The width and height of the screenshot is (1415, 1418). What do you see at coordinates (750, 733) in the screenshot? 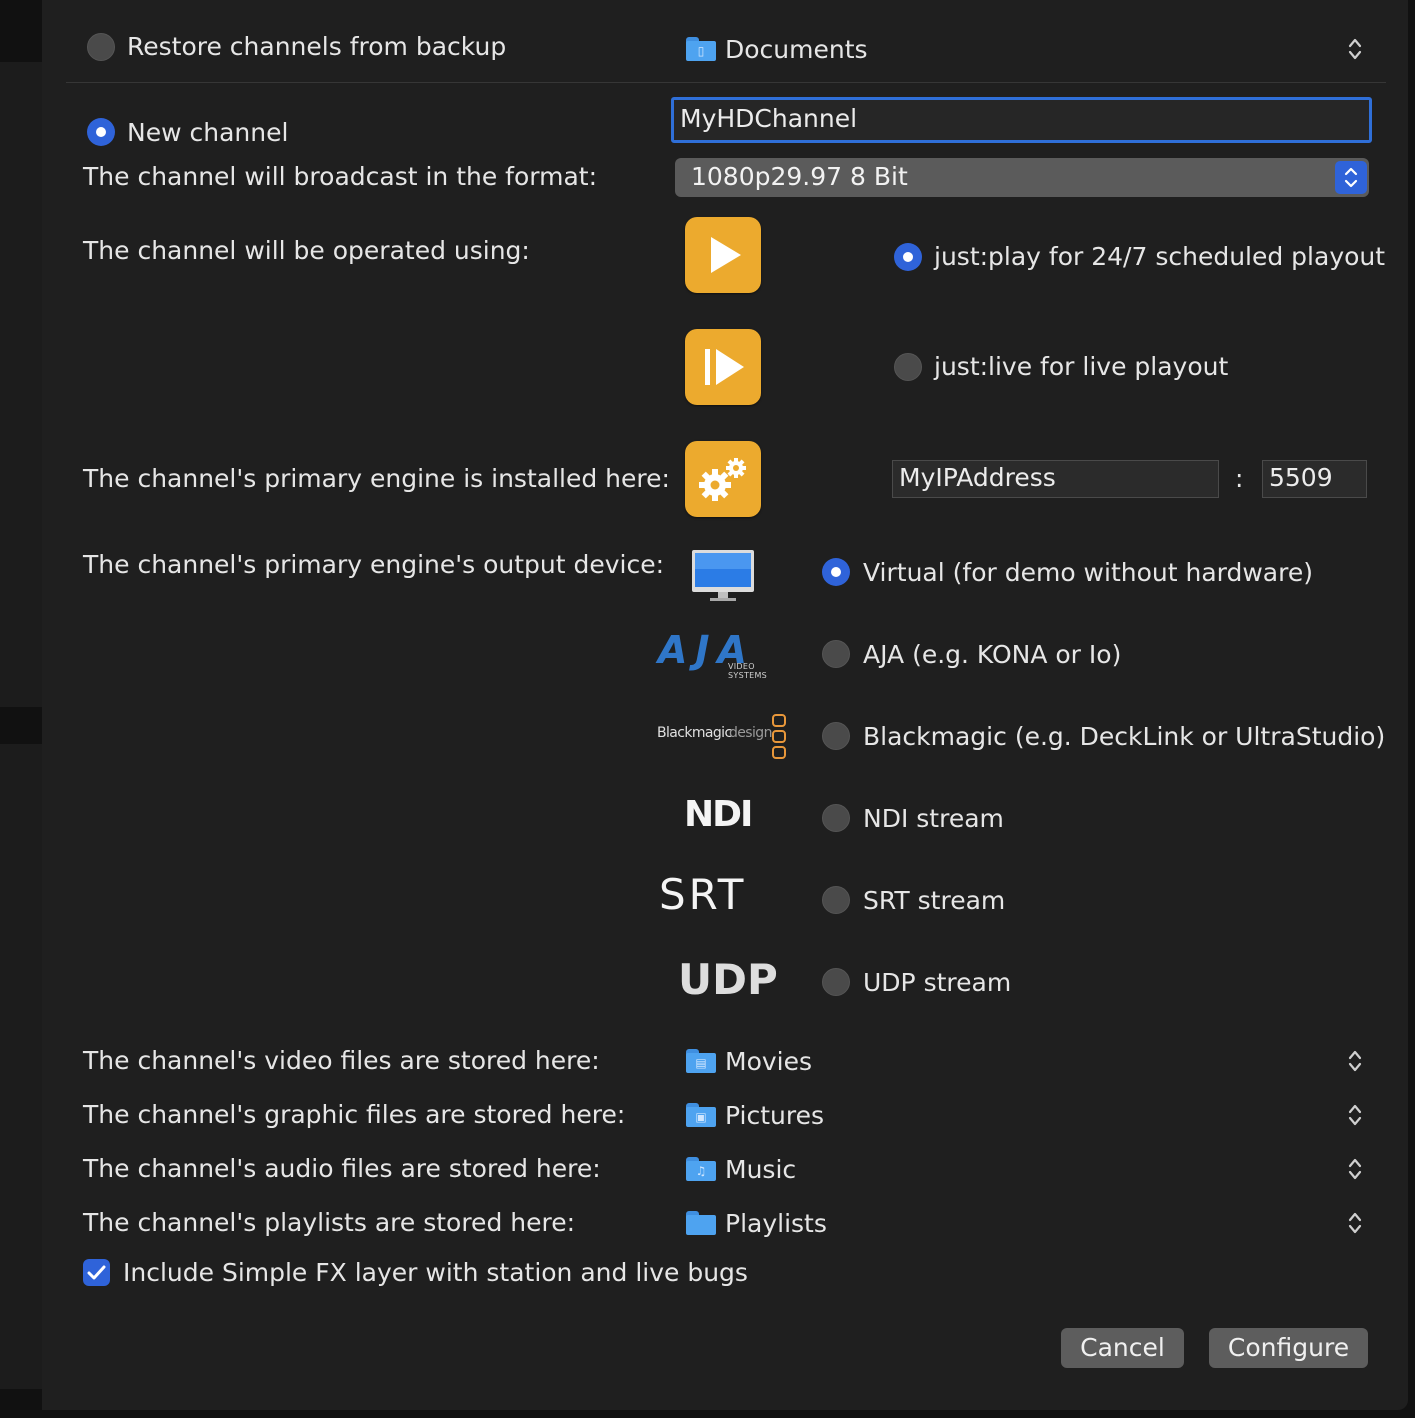
I see `blackmagic-logo-text-b: design` at bounding box center [750, 733].